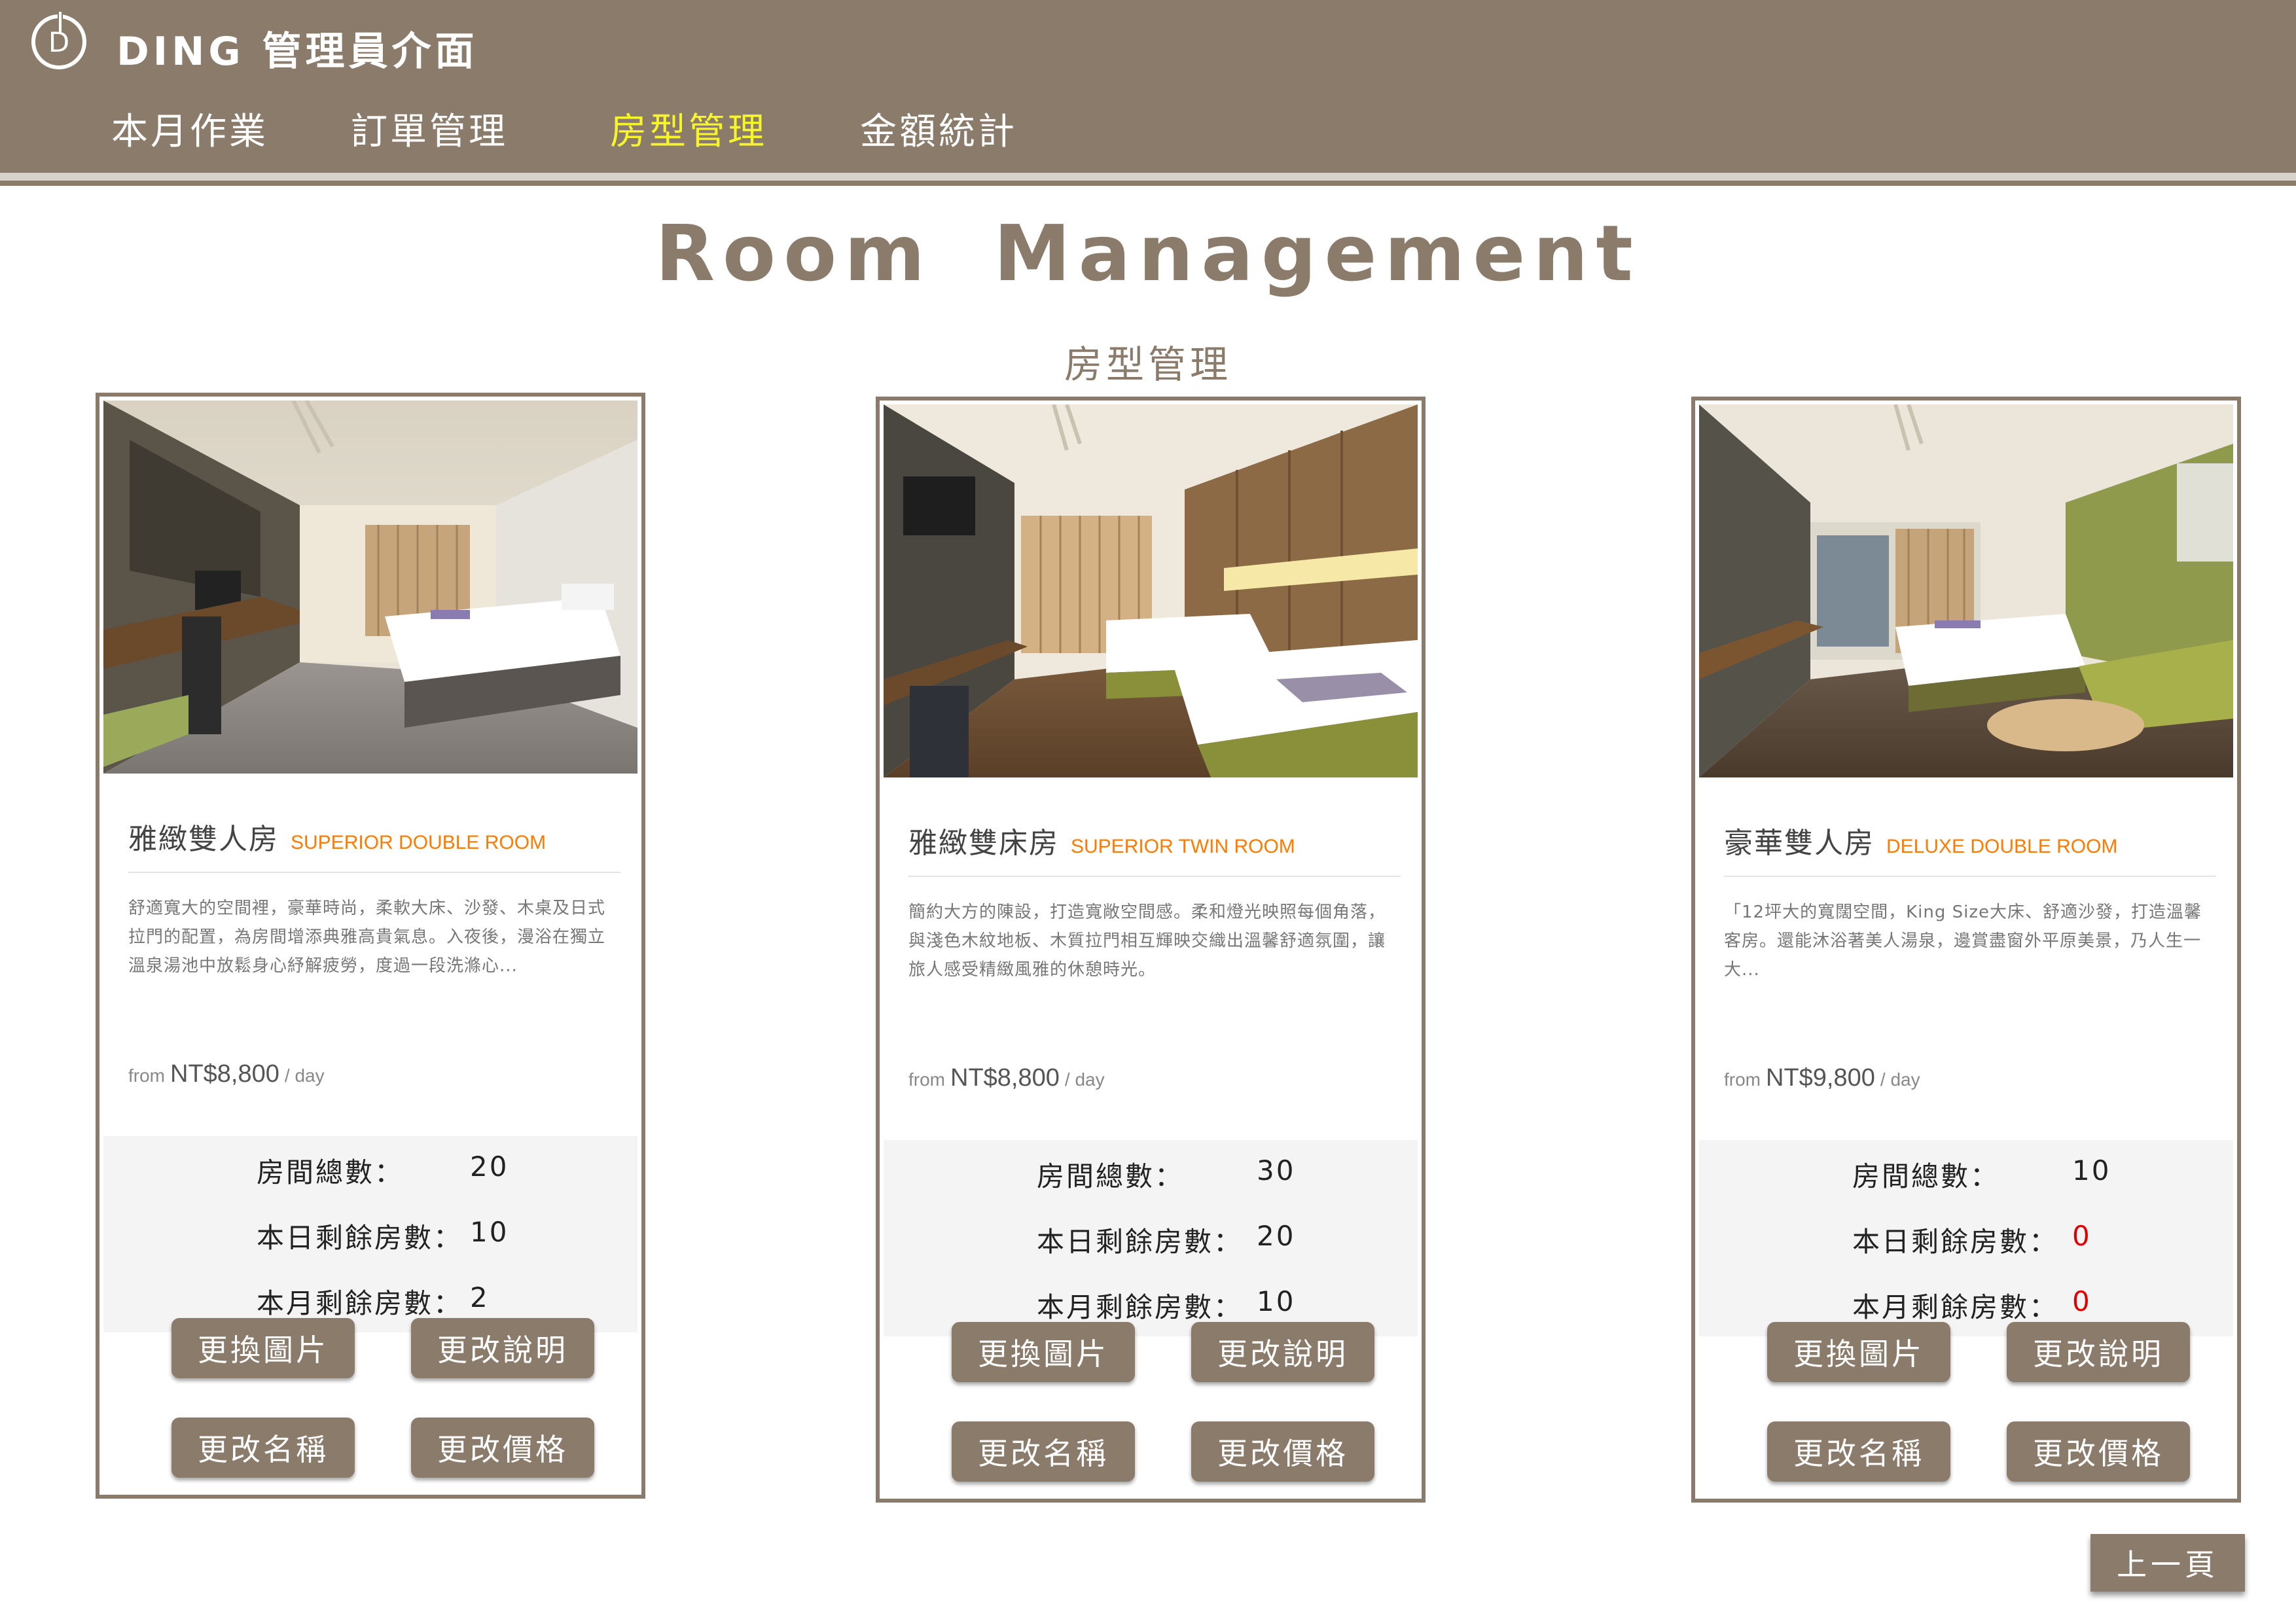 The height and width of the screenshot is (1623, 2296). I want to click on stat-total-rooms: 房間總數： 30, so click(1151, 1180).